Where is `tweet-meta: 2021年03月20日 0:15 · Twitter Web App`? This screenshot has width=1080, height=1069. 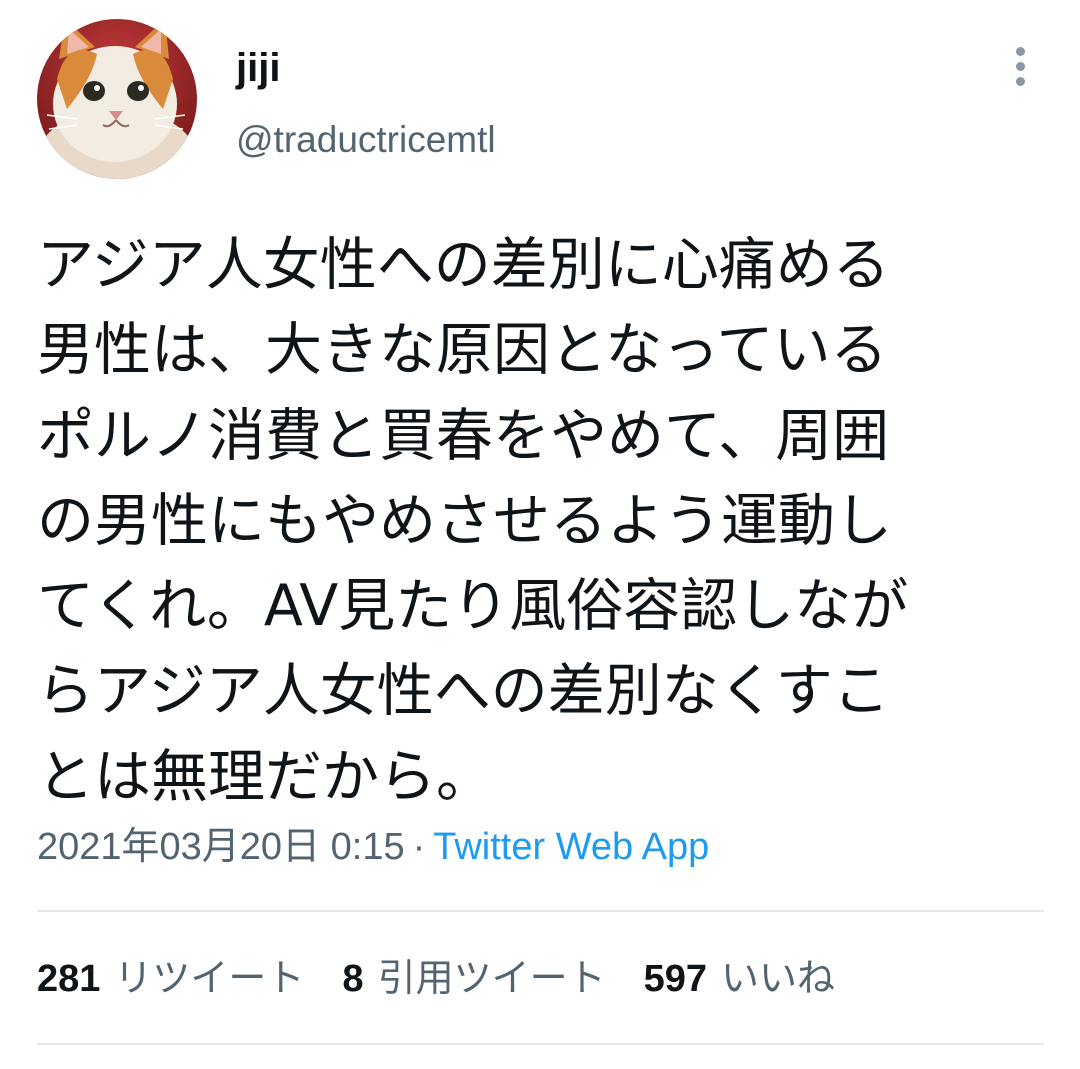 tweet-meta: 2021年03月20日 0:15 · Twitter Web App is located at coordinates (373, 847).